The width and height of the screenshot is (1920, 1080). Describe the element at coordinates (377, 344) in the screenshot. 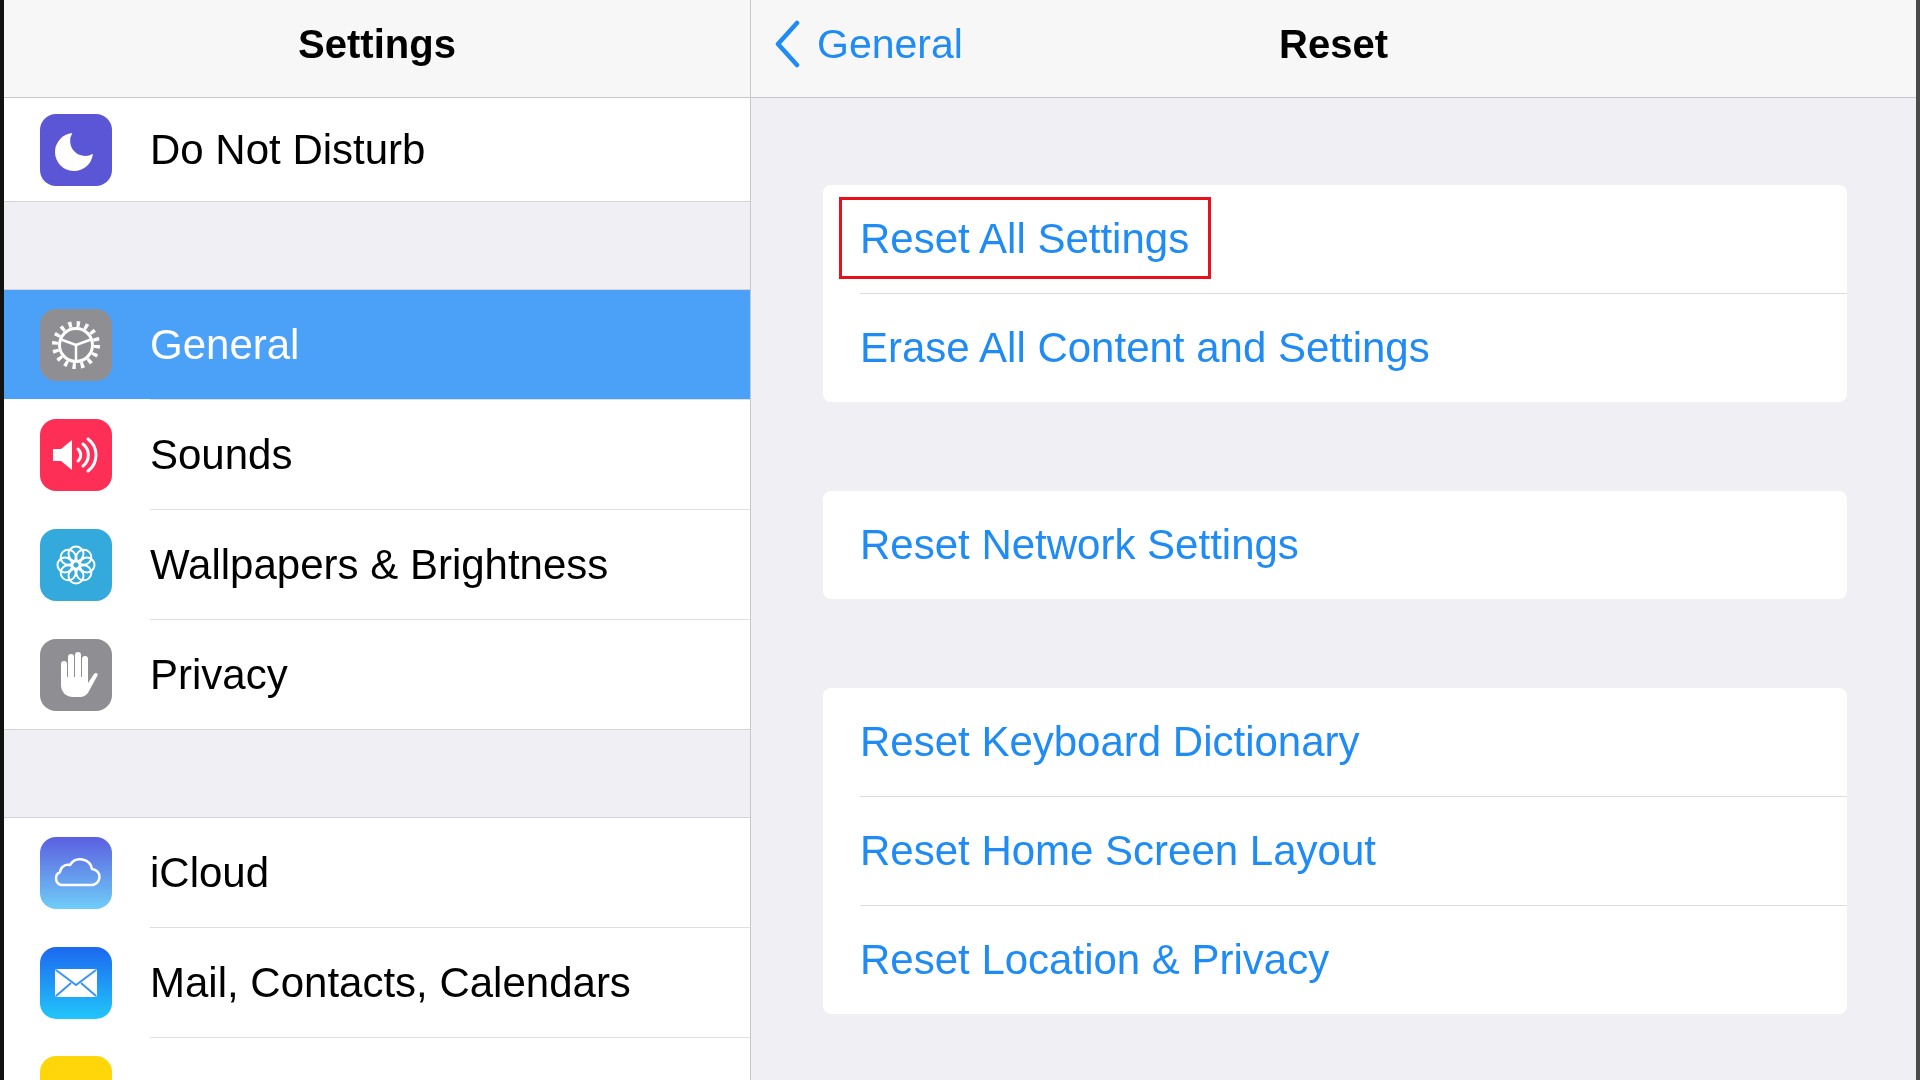

I see `sidebar-item: General` at that location.